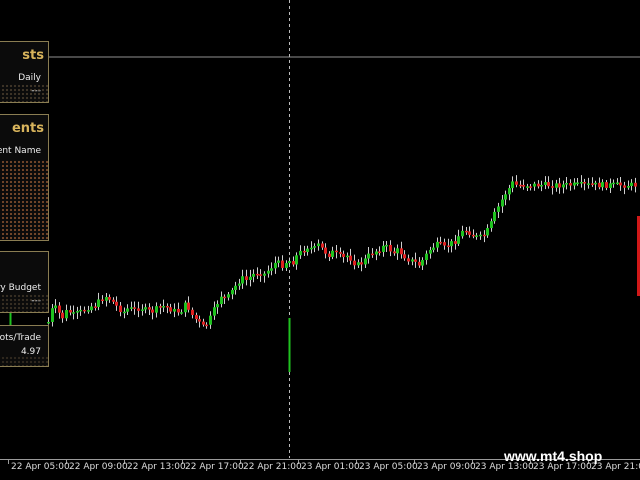 Image resolution: width=640 pixels, height=480 pixels. What do you see at coordinates (24, 282) in the screenshot?
I see `budget-panel: ry Budget ---` at bounding box center [24, 282].